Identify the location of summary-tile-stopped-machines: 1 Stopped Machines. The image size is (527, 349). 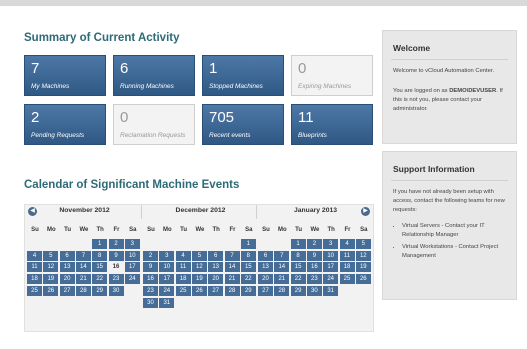
(243, 75).